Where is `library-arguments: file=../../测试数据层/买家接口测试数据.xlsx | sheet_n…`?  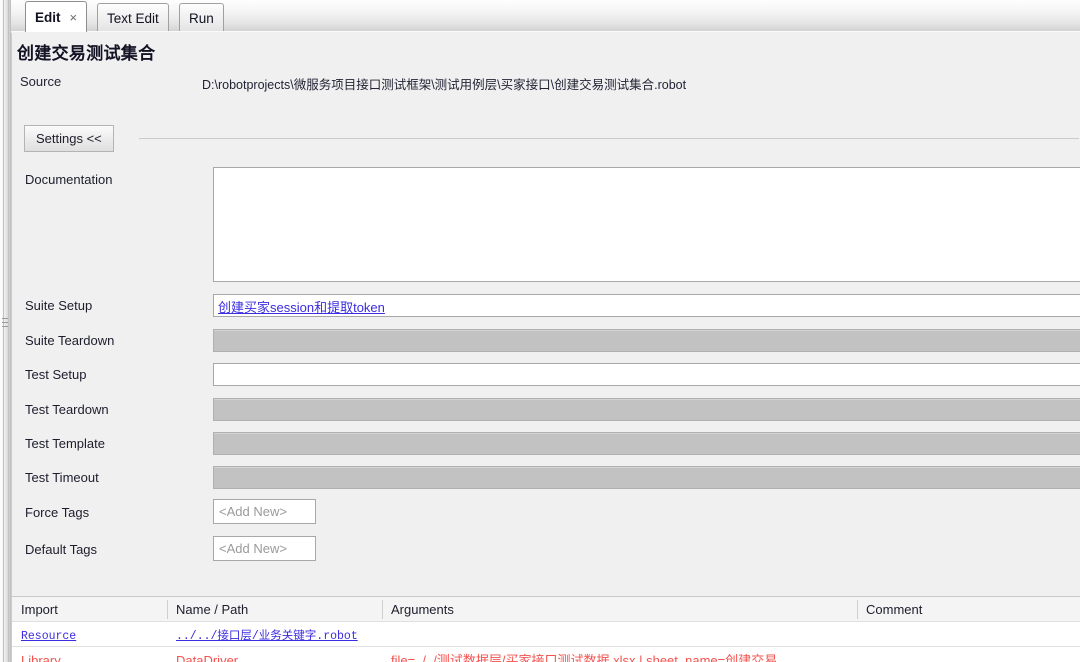 library-arguments: file=../../测试数据层/买家接口测试数据.xlsx | sheet_n… is located at coordinates (619, 655).